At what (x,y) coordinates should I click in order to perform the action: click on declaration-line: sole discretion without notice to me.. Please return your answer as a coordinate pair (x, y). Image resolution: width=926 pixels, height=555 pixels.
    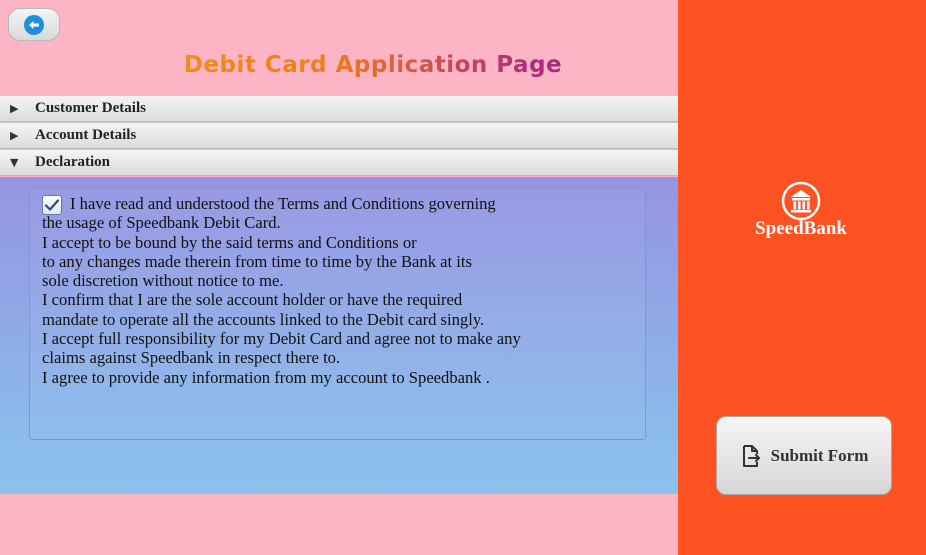
    Looking at the image, I should click on (163, 281).